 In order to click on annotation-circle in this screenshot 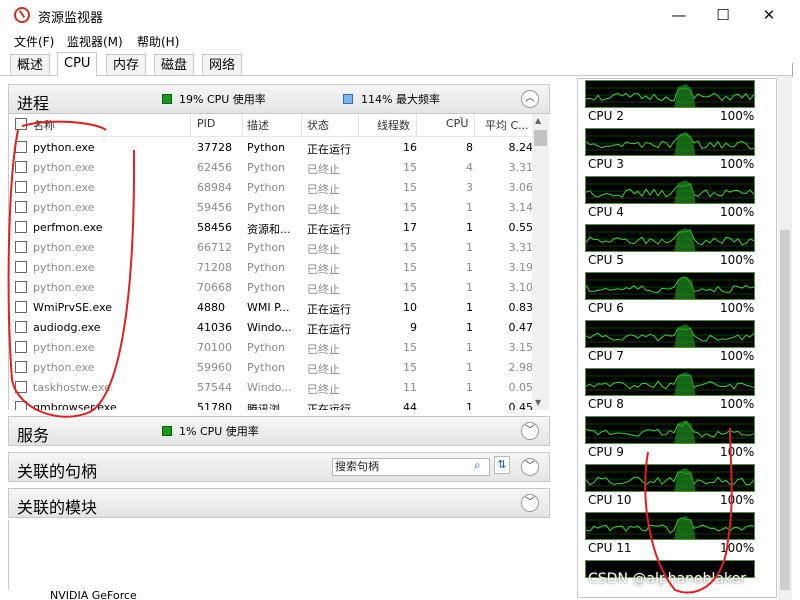, I will do `click(71, 269)`.